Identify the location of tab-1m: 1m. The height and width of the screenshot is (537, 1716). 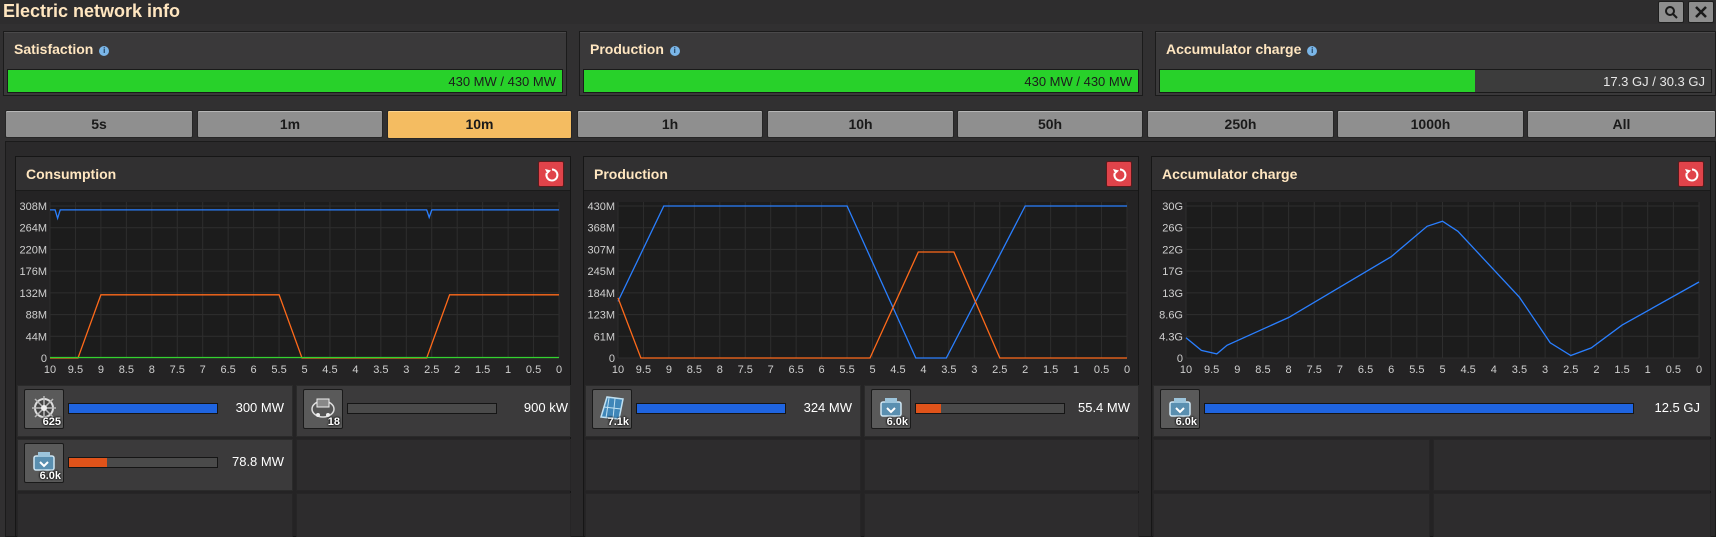
(290, 124).